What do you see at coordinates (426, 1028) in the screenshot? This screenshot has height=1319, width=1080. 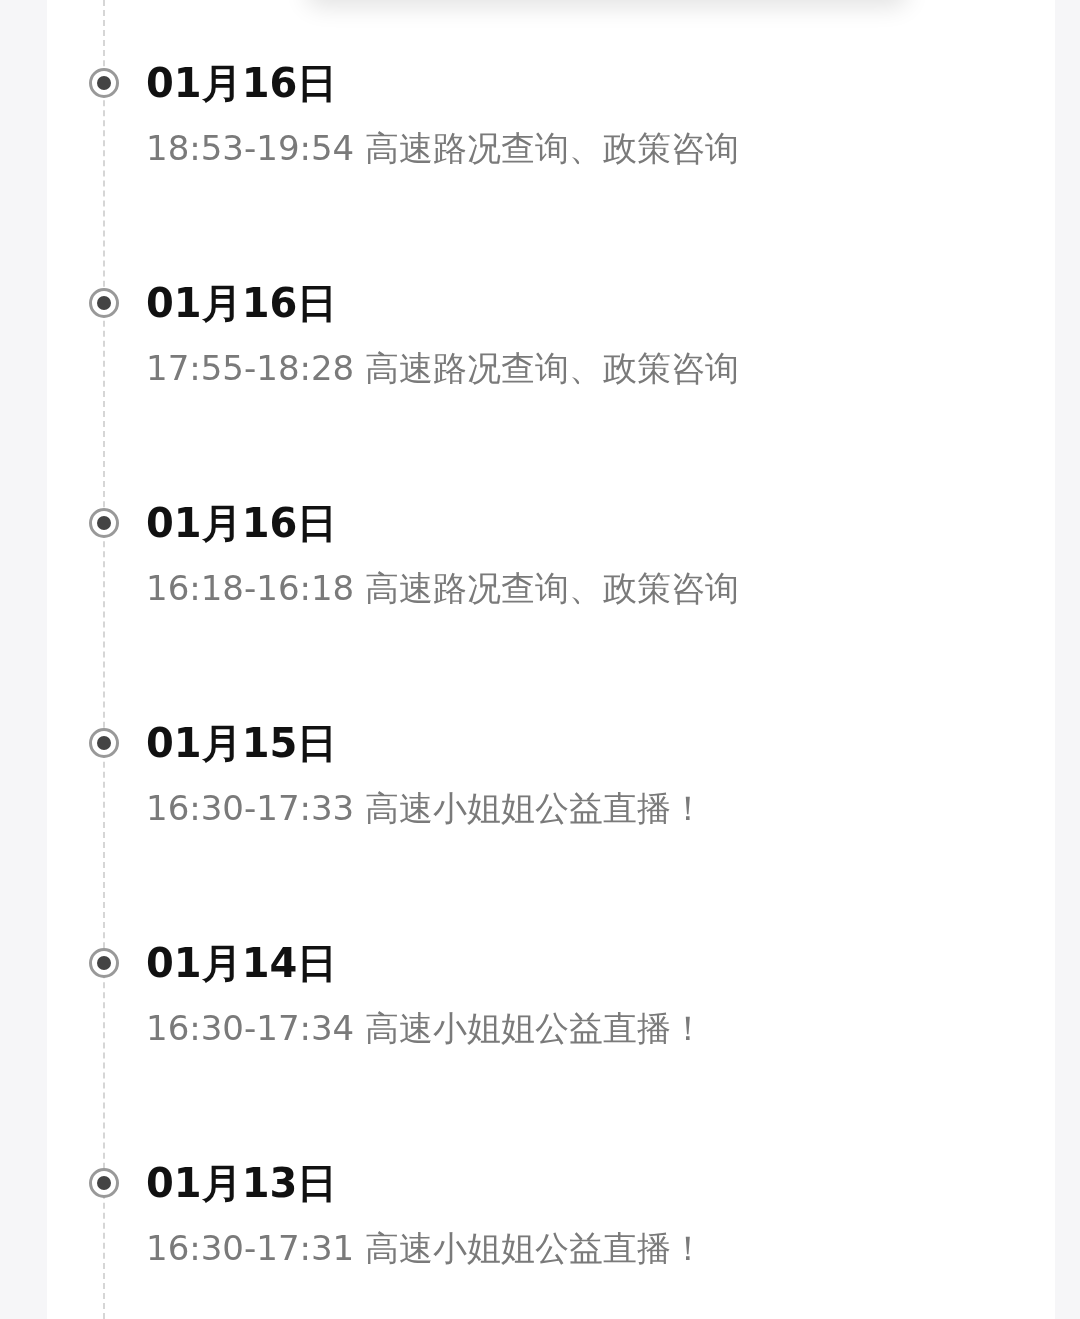 I see `entry-detail: 16:30-17:34 高速小姐姐公益直播！` at bounding box center [426, 1028].